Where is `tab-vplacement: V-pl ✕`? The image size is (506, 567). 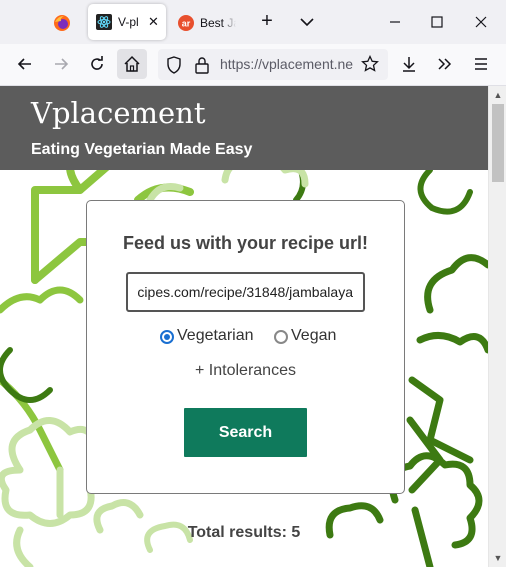 tab-vplacement: V-pl ✕ is located at coordinates (127, 22).